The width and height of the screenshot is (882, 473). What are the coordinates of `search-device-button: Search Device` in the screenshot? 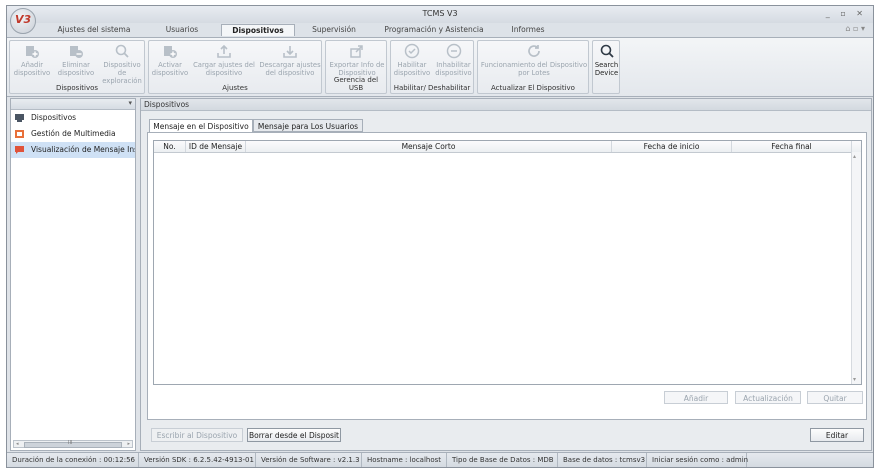 It's located at (606, 60).